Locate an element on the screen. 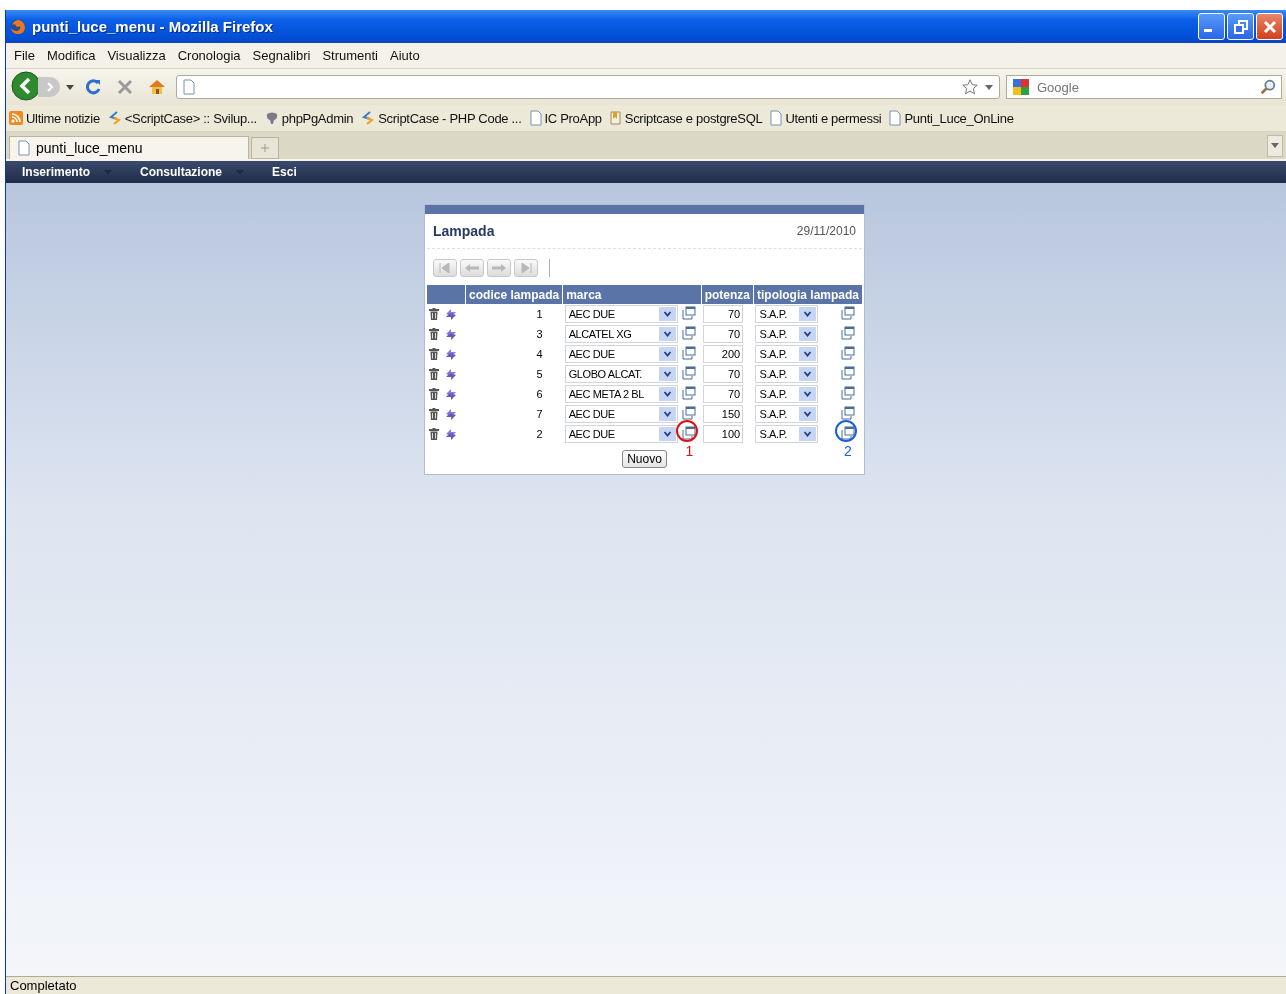  reload-icon is located at coordinates (93, 87).